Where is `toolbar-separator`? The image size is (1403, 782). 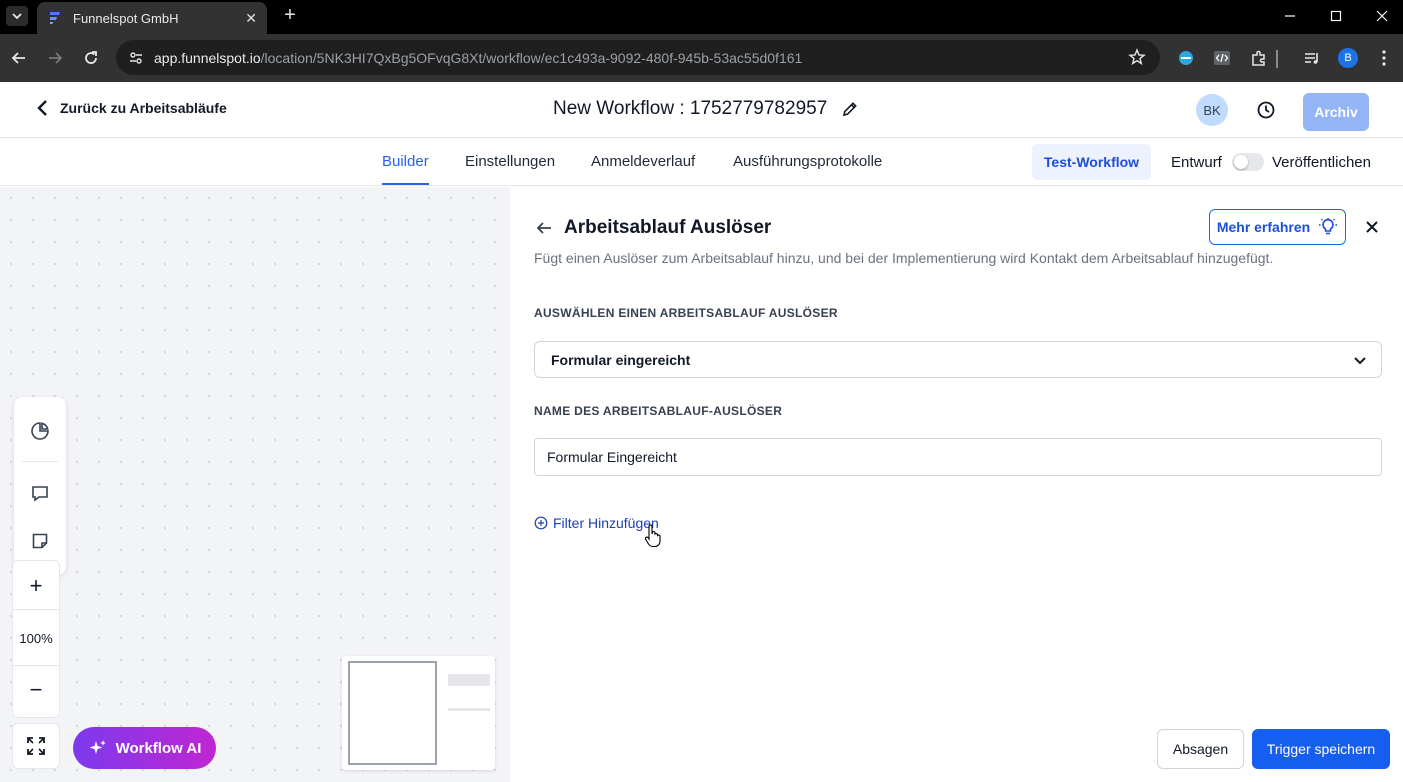 toolbar-separator is located at coordinates (40, 461).